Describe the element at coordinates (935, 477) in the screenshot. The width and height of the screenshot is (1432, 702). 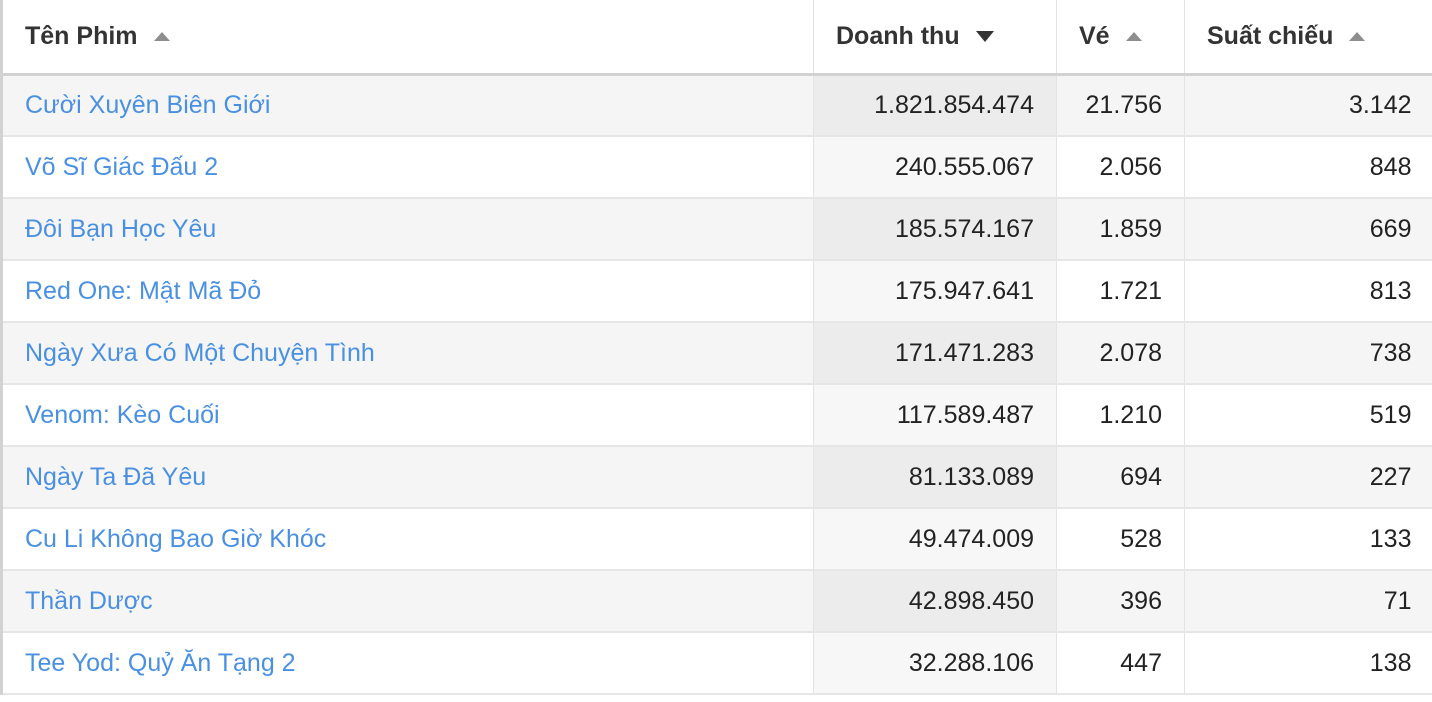
I see `cell-revenue: 81.133.089` at that location.